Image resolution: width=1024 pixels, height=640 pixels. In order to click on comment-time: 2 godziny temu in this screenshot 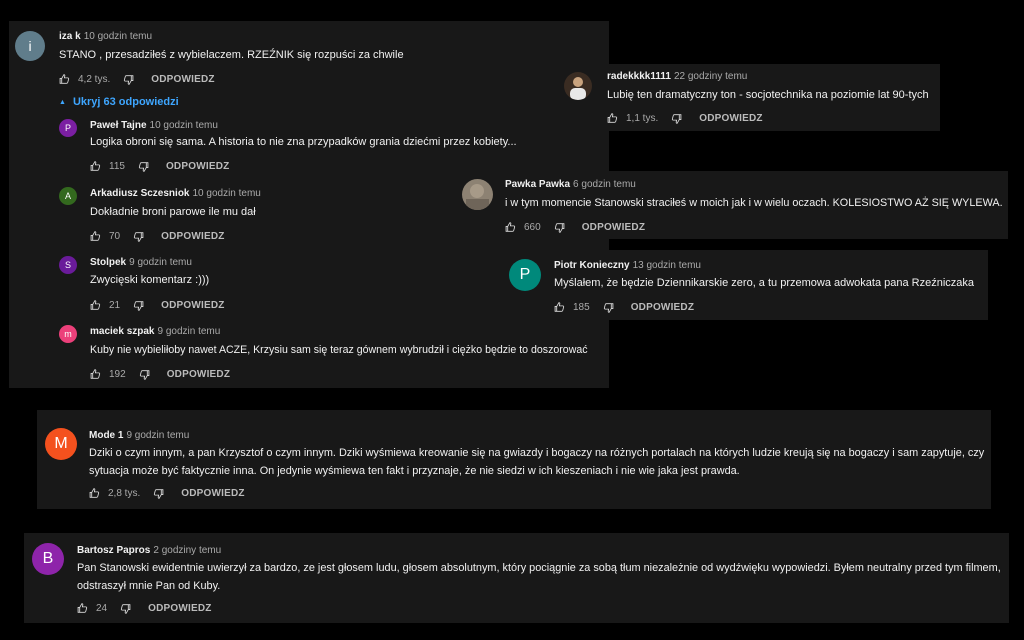, I will do `click(187, 550)`.